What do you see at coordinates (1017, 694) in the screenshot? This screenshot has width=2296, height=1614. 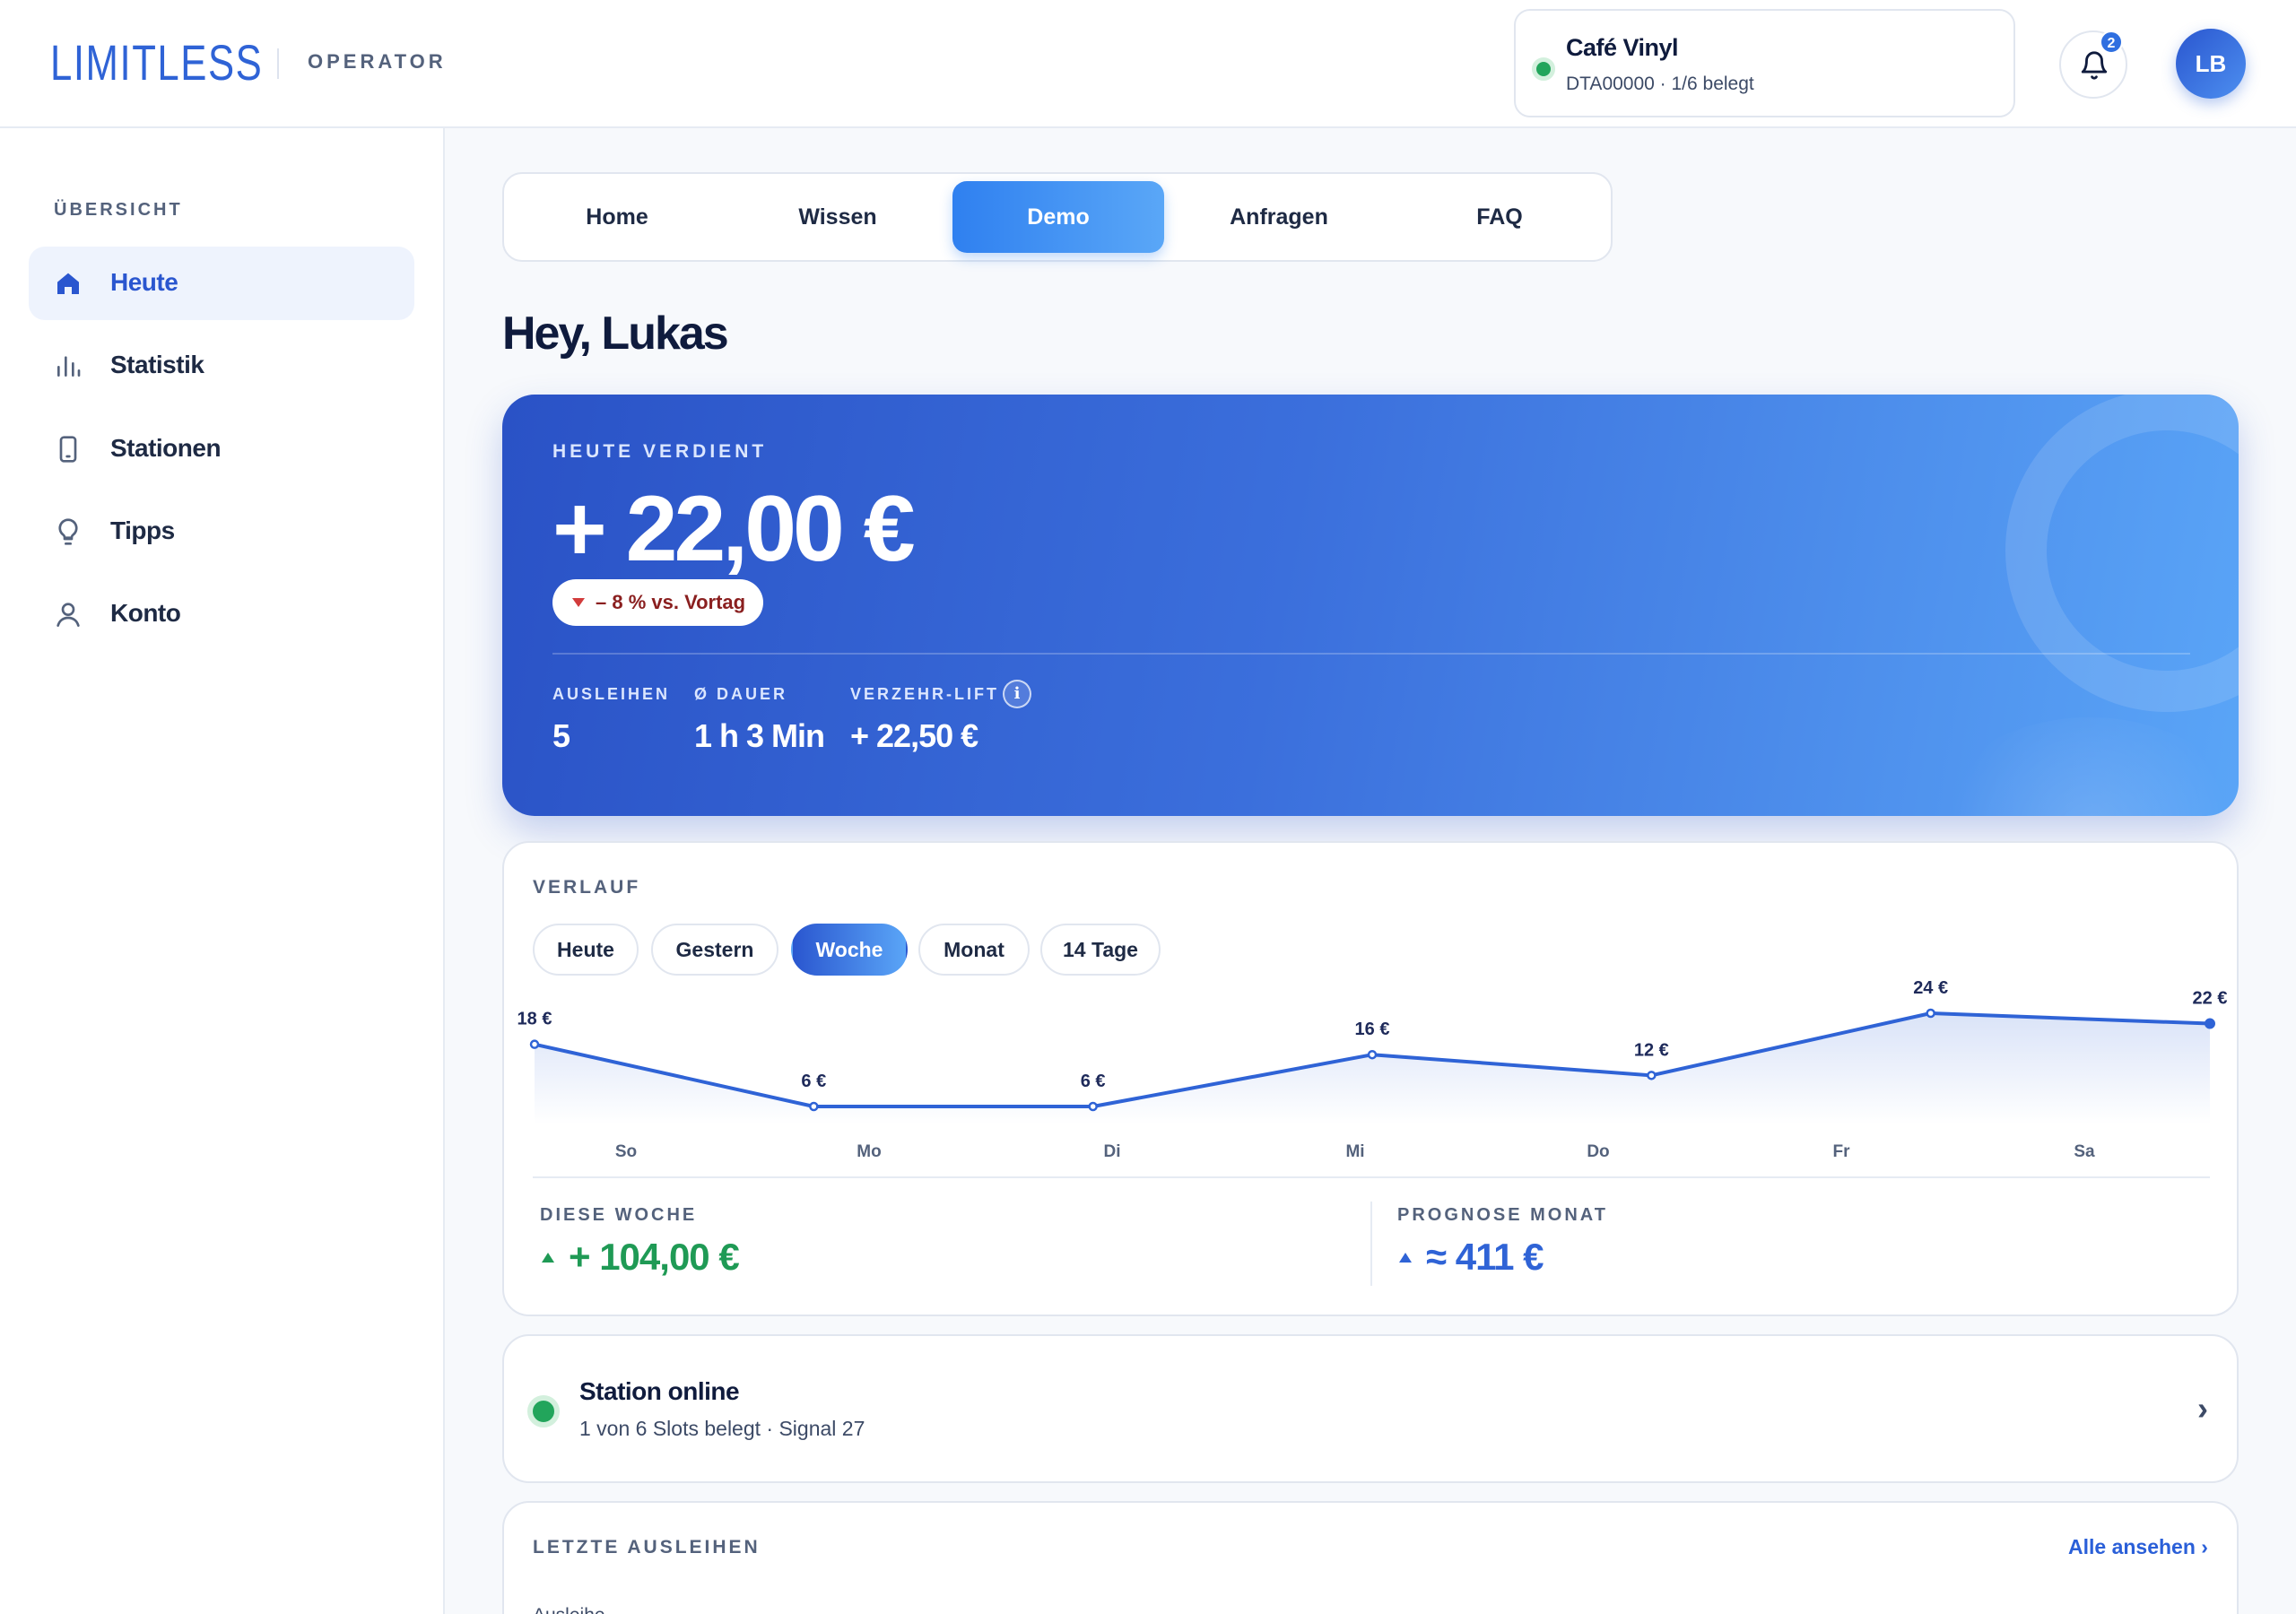 I see `info-icon: i` at bounding box center [1017, 694].